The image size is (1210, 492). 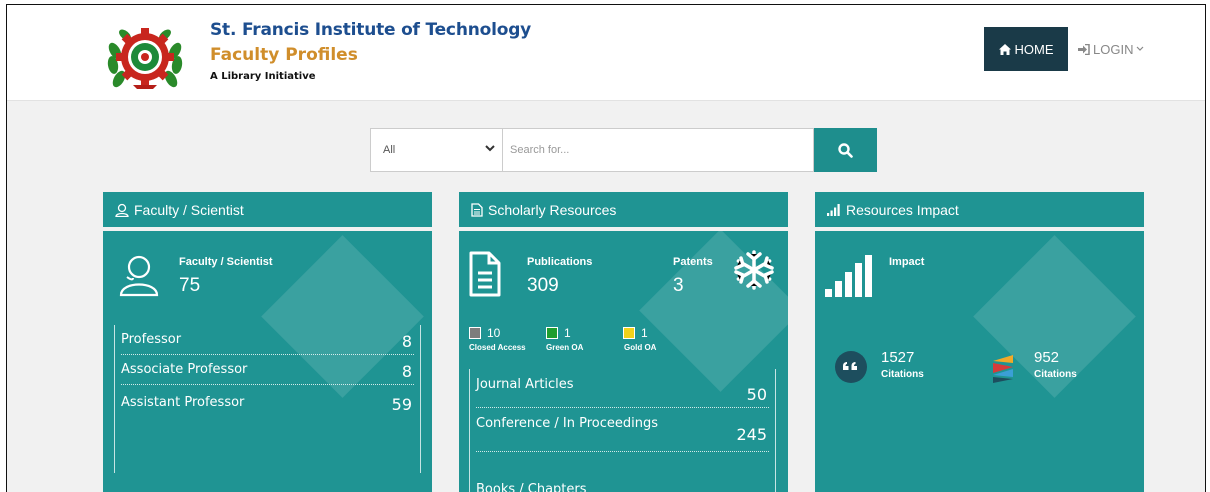 I want to click on row-label: Professor, so click(x=151, y=339).